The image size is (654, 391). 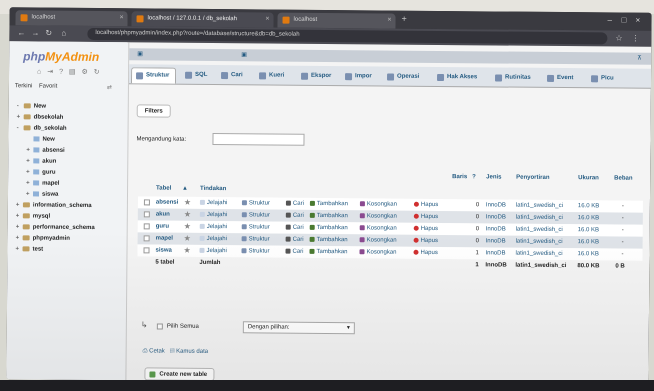 What do you see at coordinates (359, 77) in the screenshot?
I see `tab-import: Impor` at bounding box center [359, 77].